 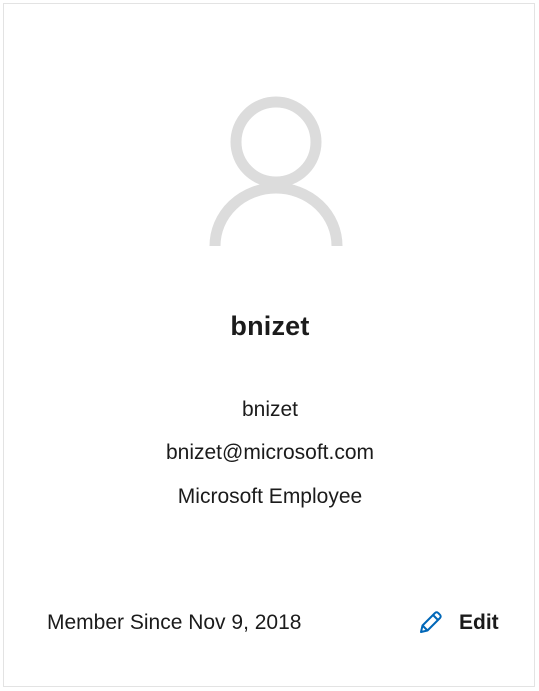 I want to click on edit-label: Edit, so click(x=479, y=622).